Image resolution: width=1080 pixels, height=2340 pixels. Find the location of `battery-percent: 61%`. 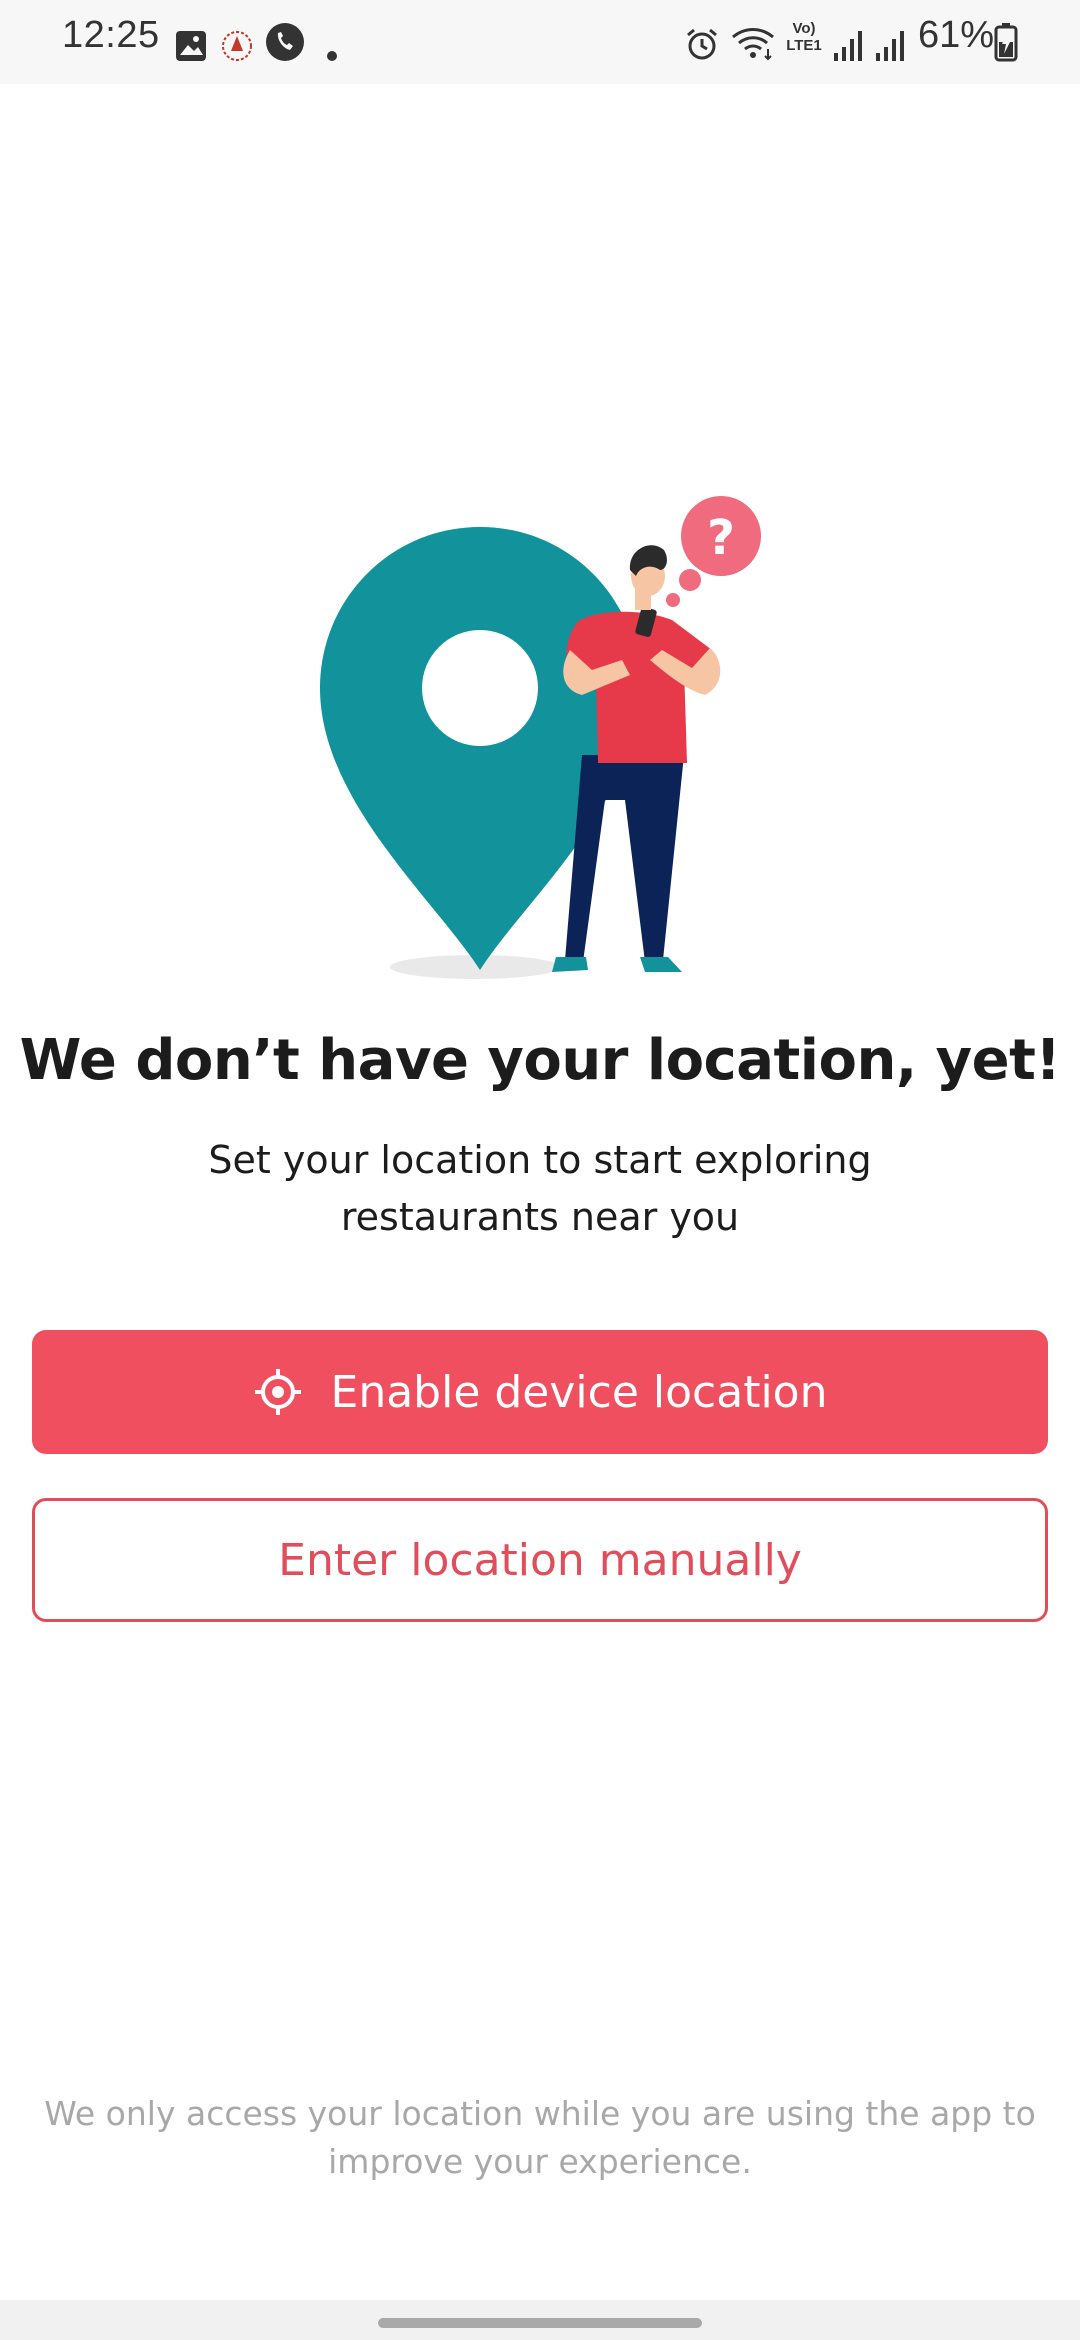

battery-percent: 61% is located at coordinates (956, 35).